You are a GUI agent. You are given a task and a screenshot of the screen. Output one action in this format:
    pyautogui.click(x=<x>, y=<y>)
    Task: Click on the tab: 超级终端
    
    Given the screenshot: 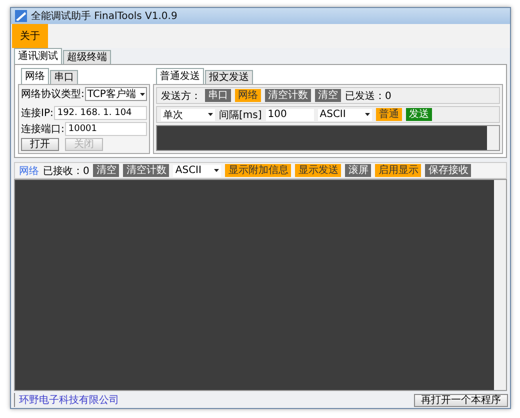 What is the action you would take?
    pyautogui.click(x=87, y=57)
    